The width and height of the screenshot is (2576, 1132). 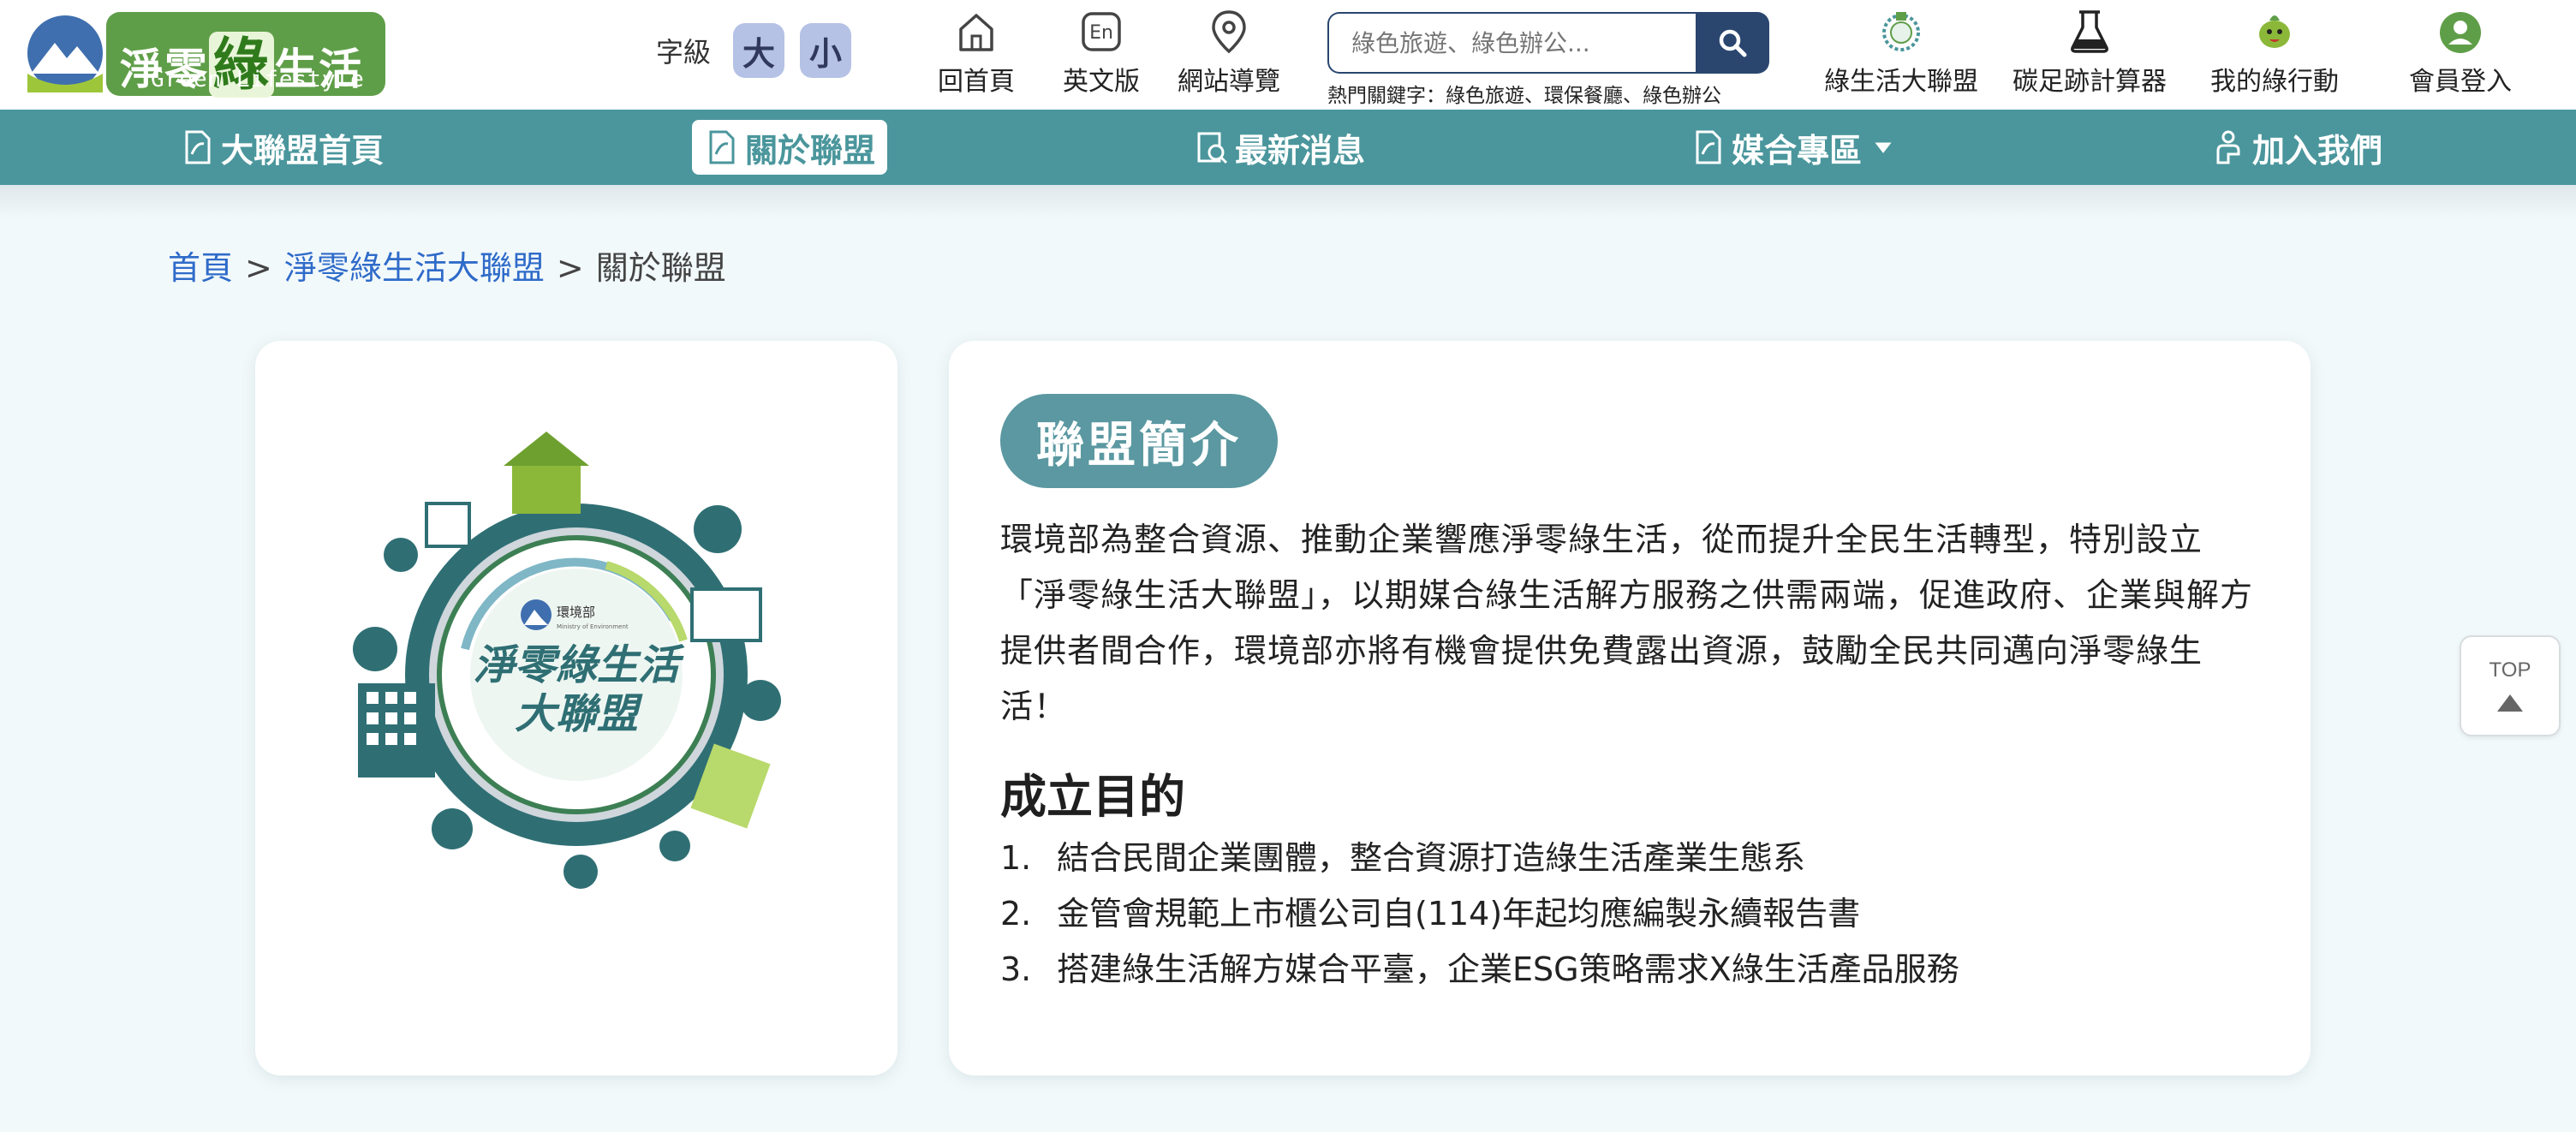 I want to click on main-nav: 大聯盟首頁 關於聯盟 最新消息 媒合專區 加入我們, so click(x=1288, y=148).